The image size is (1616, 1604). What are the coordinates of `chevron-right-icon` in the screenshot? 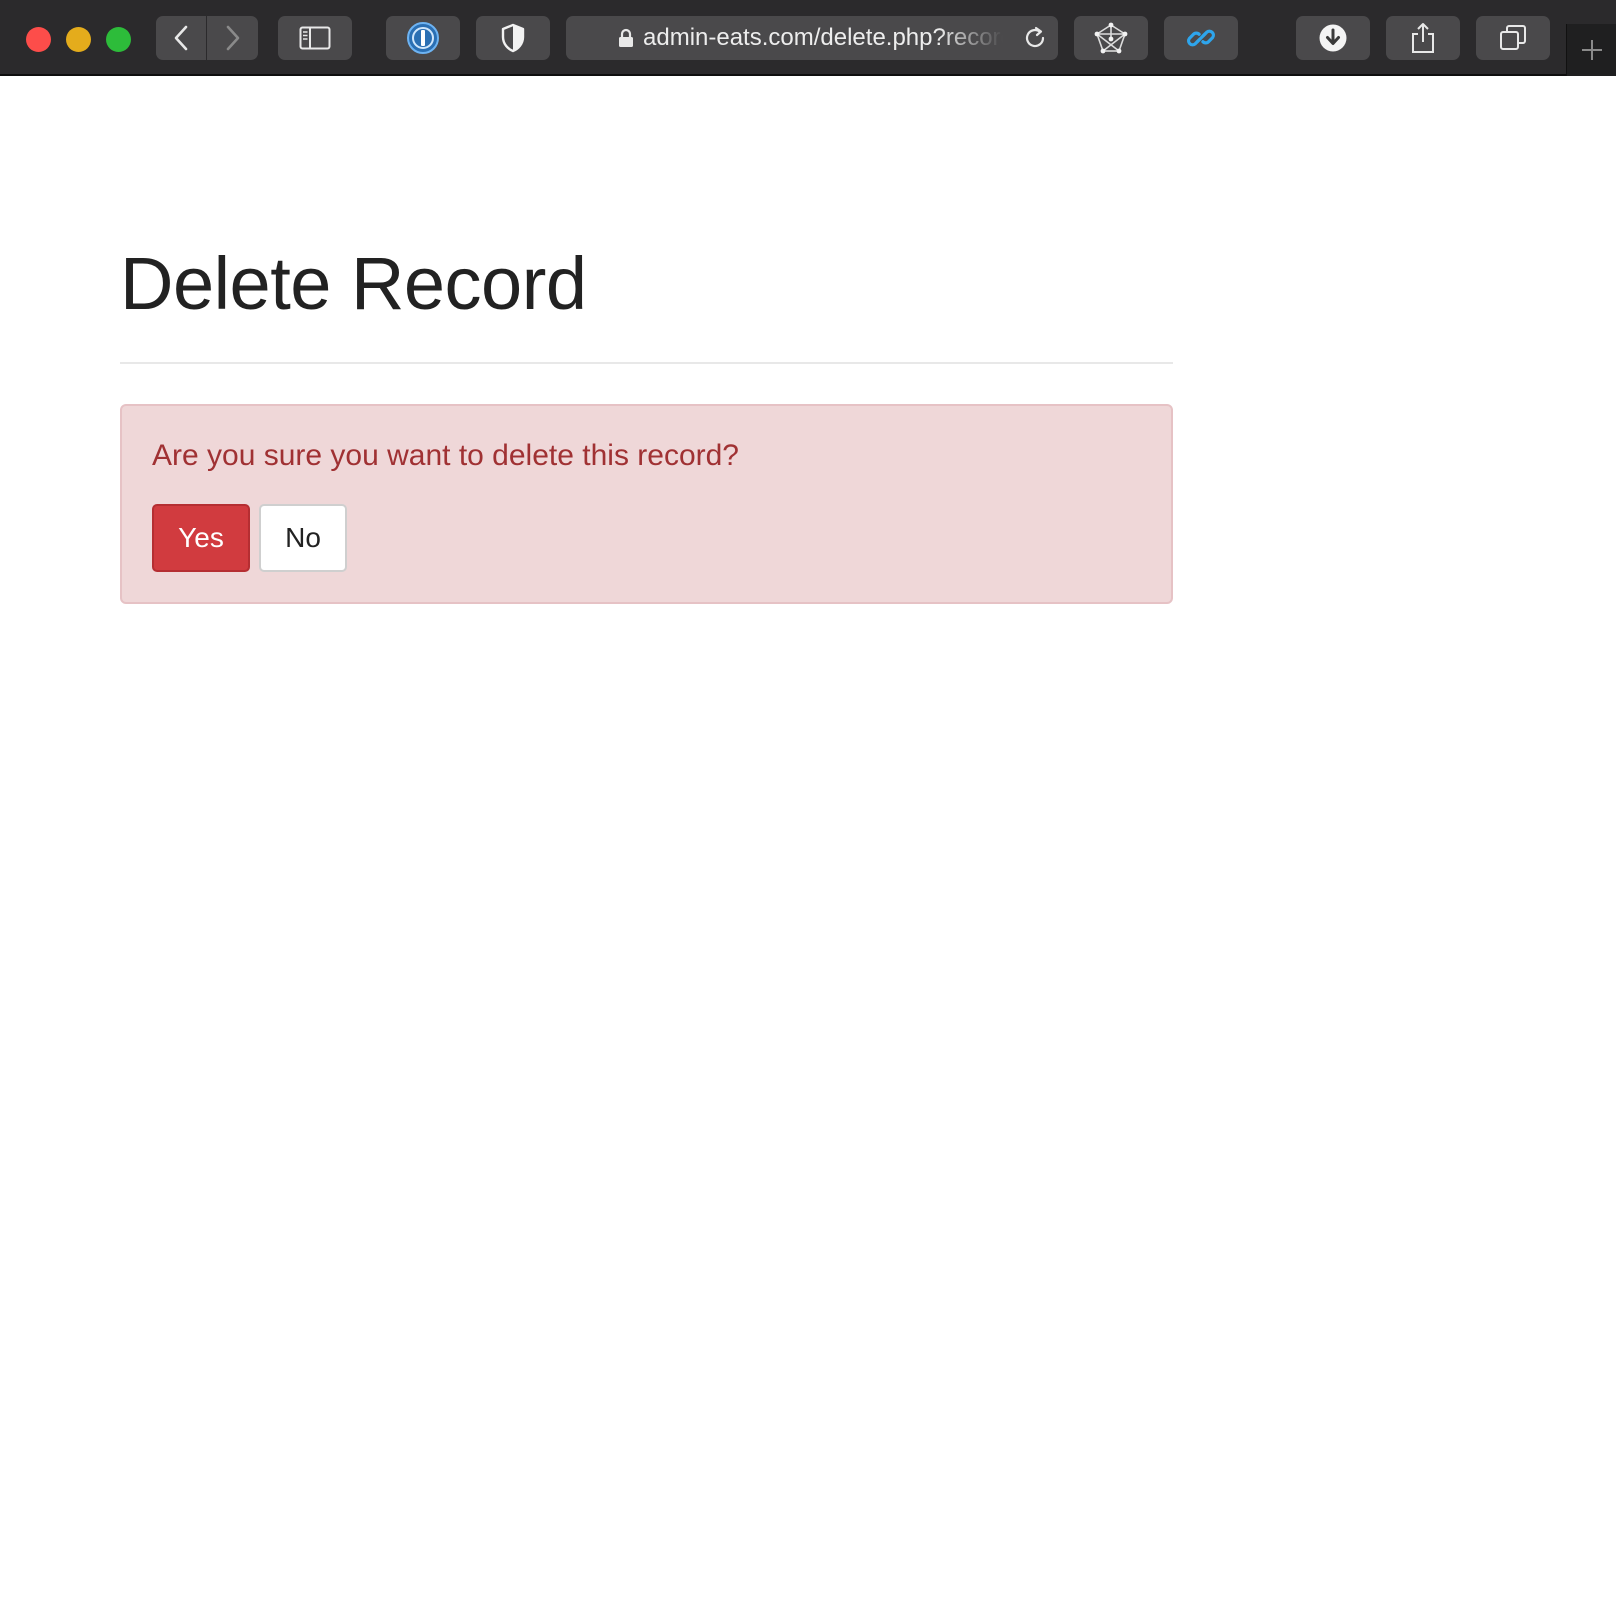 It's located at (232, 38).